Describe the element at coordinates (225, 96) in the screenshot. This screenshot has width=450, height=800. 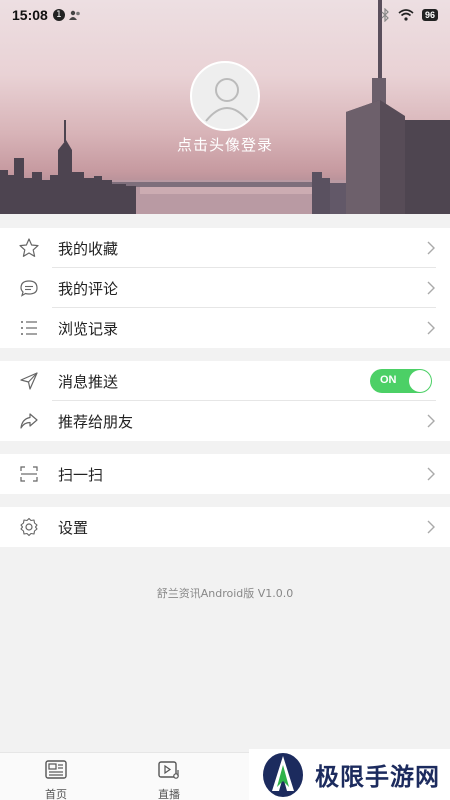
I see `avatar` at that location.